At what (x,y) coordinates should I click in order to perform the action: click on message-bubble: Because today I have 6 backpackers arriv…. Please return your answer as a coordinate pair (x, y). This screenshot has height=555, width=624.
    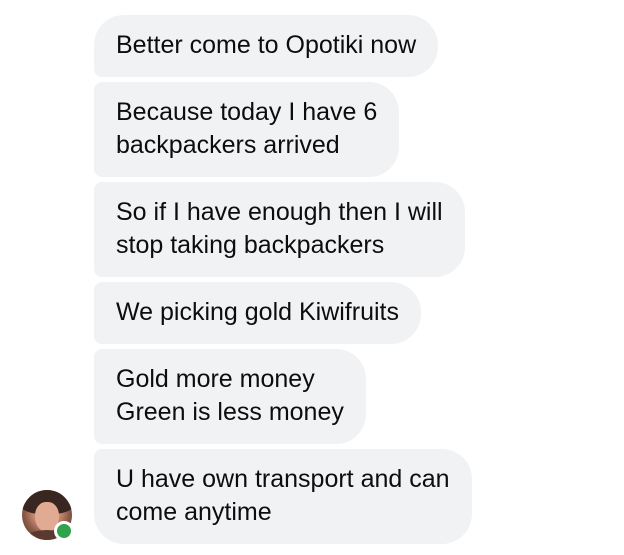
    Looking at the image, I should click on (247, 129).